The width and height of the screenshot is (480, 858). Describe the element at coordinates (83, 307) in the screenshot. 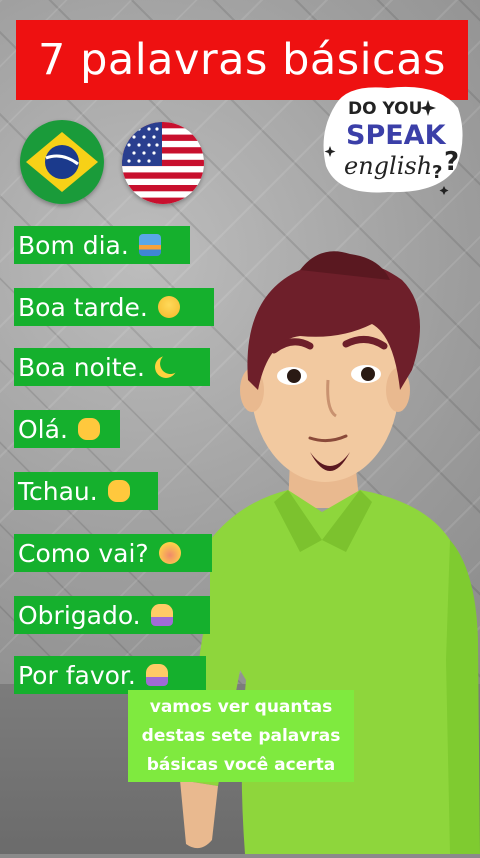

I see `phrase-text: Boa tarde.` at that location.